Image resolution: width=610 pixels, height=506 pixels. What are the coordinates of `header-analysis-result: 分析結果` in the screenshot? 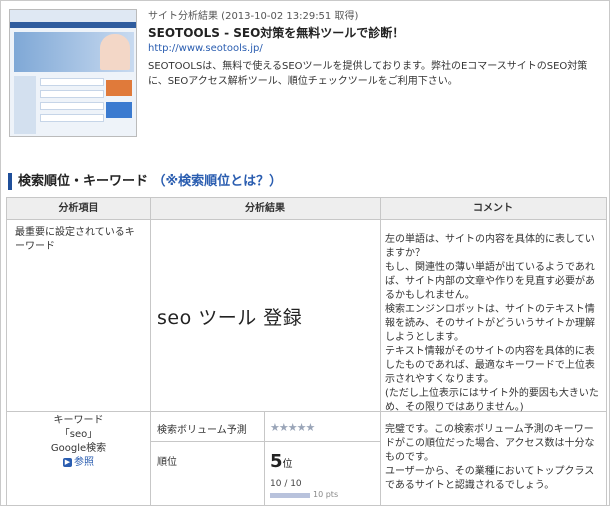 It's located at (265, 209).